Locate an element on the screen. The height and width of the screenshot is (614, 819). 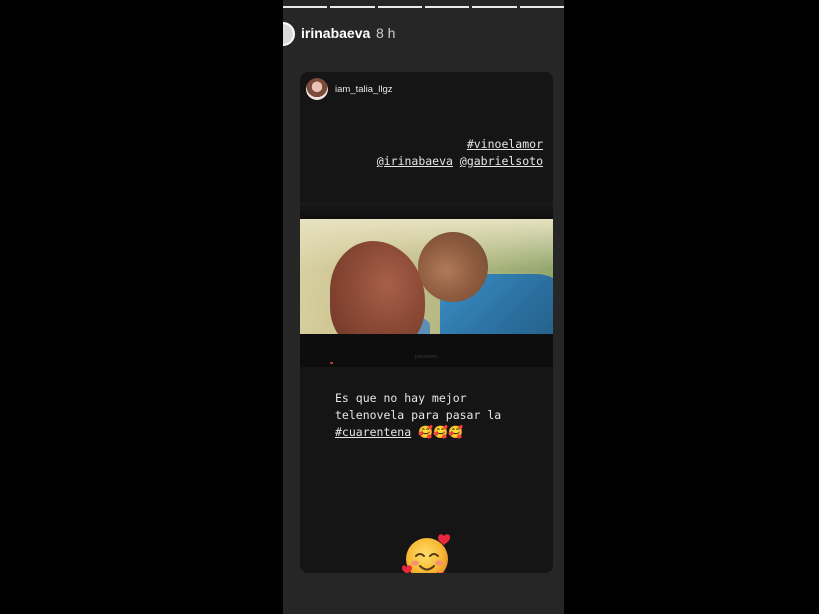
shared-post-username: iam_talia_llgz is located at coordinates (364, 89).